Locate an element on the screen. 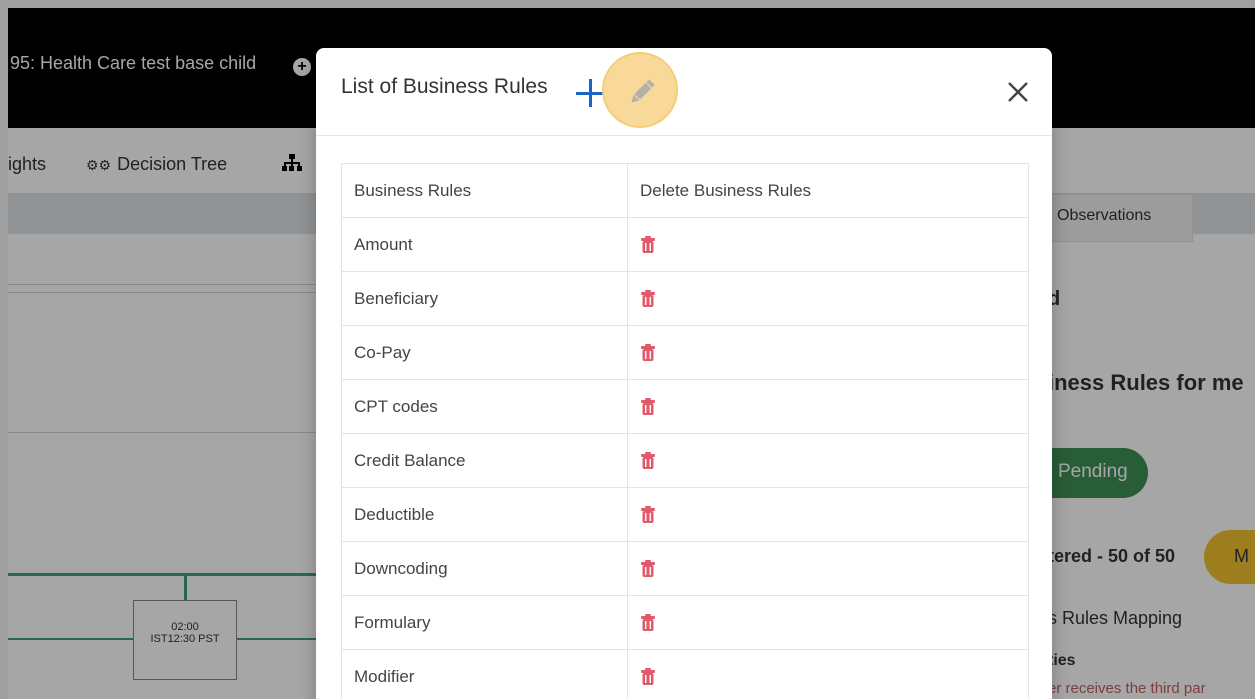 The image size is (1255, 699). table-row: Beneficiary is located at coordinates (685, 298).